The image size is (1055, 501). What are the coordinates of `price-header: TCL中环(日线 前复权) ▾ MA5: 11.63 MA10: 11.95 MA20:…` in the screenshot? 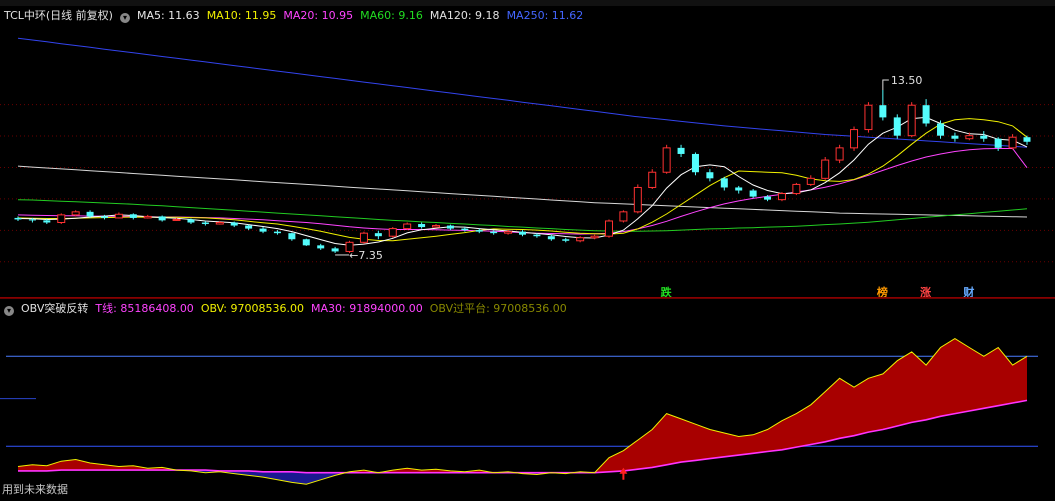 It's located at (300, 16).